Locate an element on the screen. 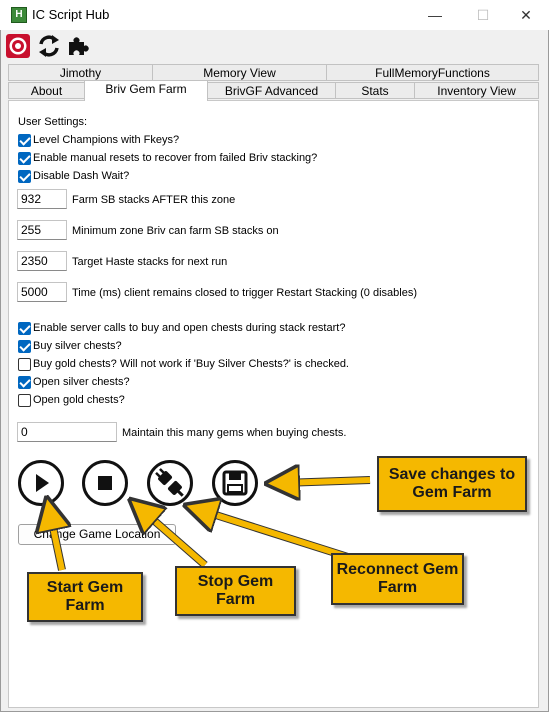  play-icon is located at coordinates (42, 483).